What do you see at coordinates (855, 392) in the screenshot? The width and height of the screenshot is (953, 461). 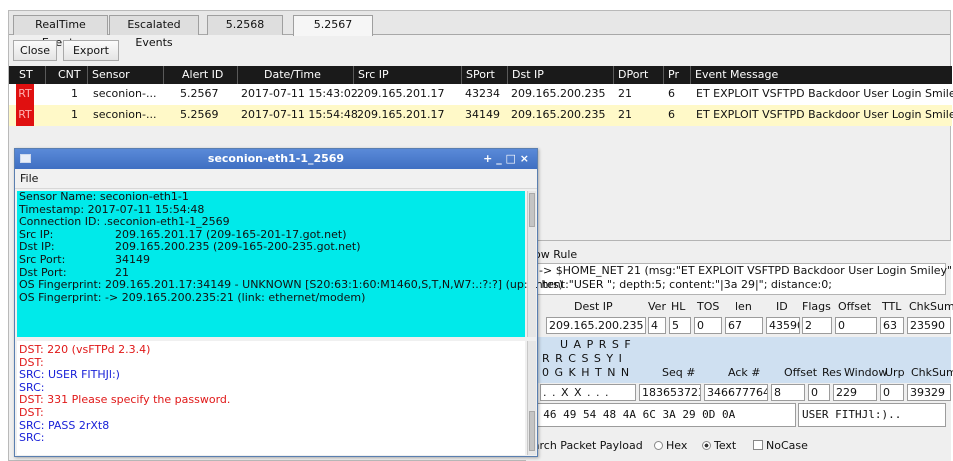 I see `window-field: 229` at bounding box center [855, 392].